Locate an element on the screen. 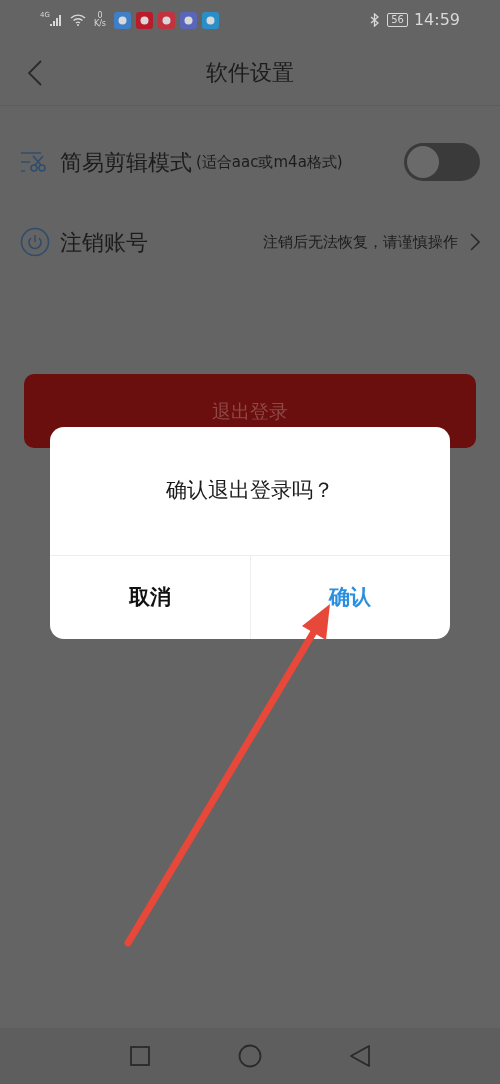  chevron-right-icon is located at coordinates (475, 242).